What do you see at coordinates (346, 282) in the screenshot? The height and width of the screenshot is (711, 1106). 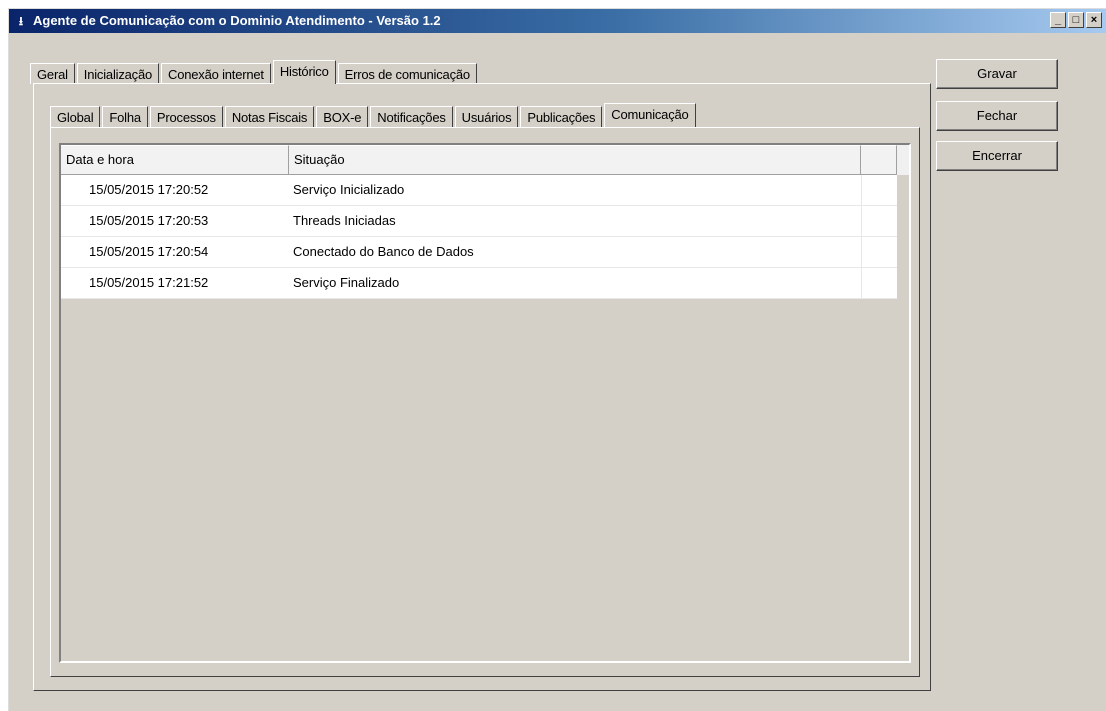 I see `cell-status: Serviço Finalizado` at bounding box center [346, 282].